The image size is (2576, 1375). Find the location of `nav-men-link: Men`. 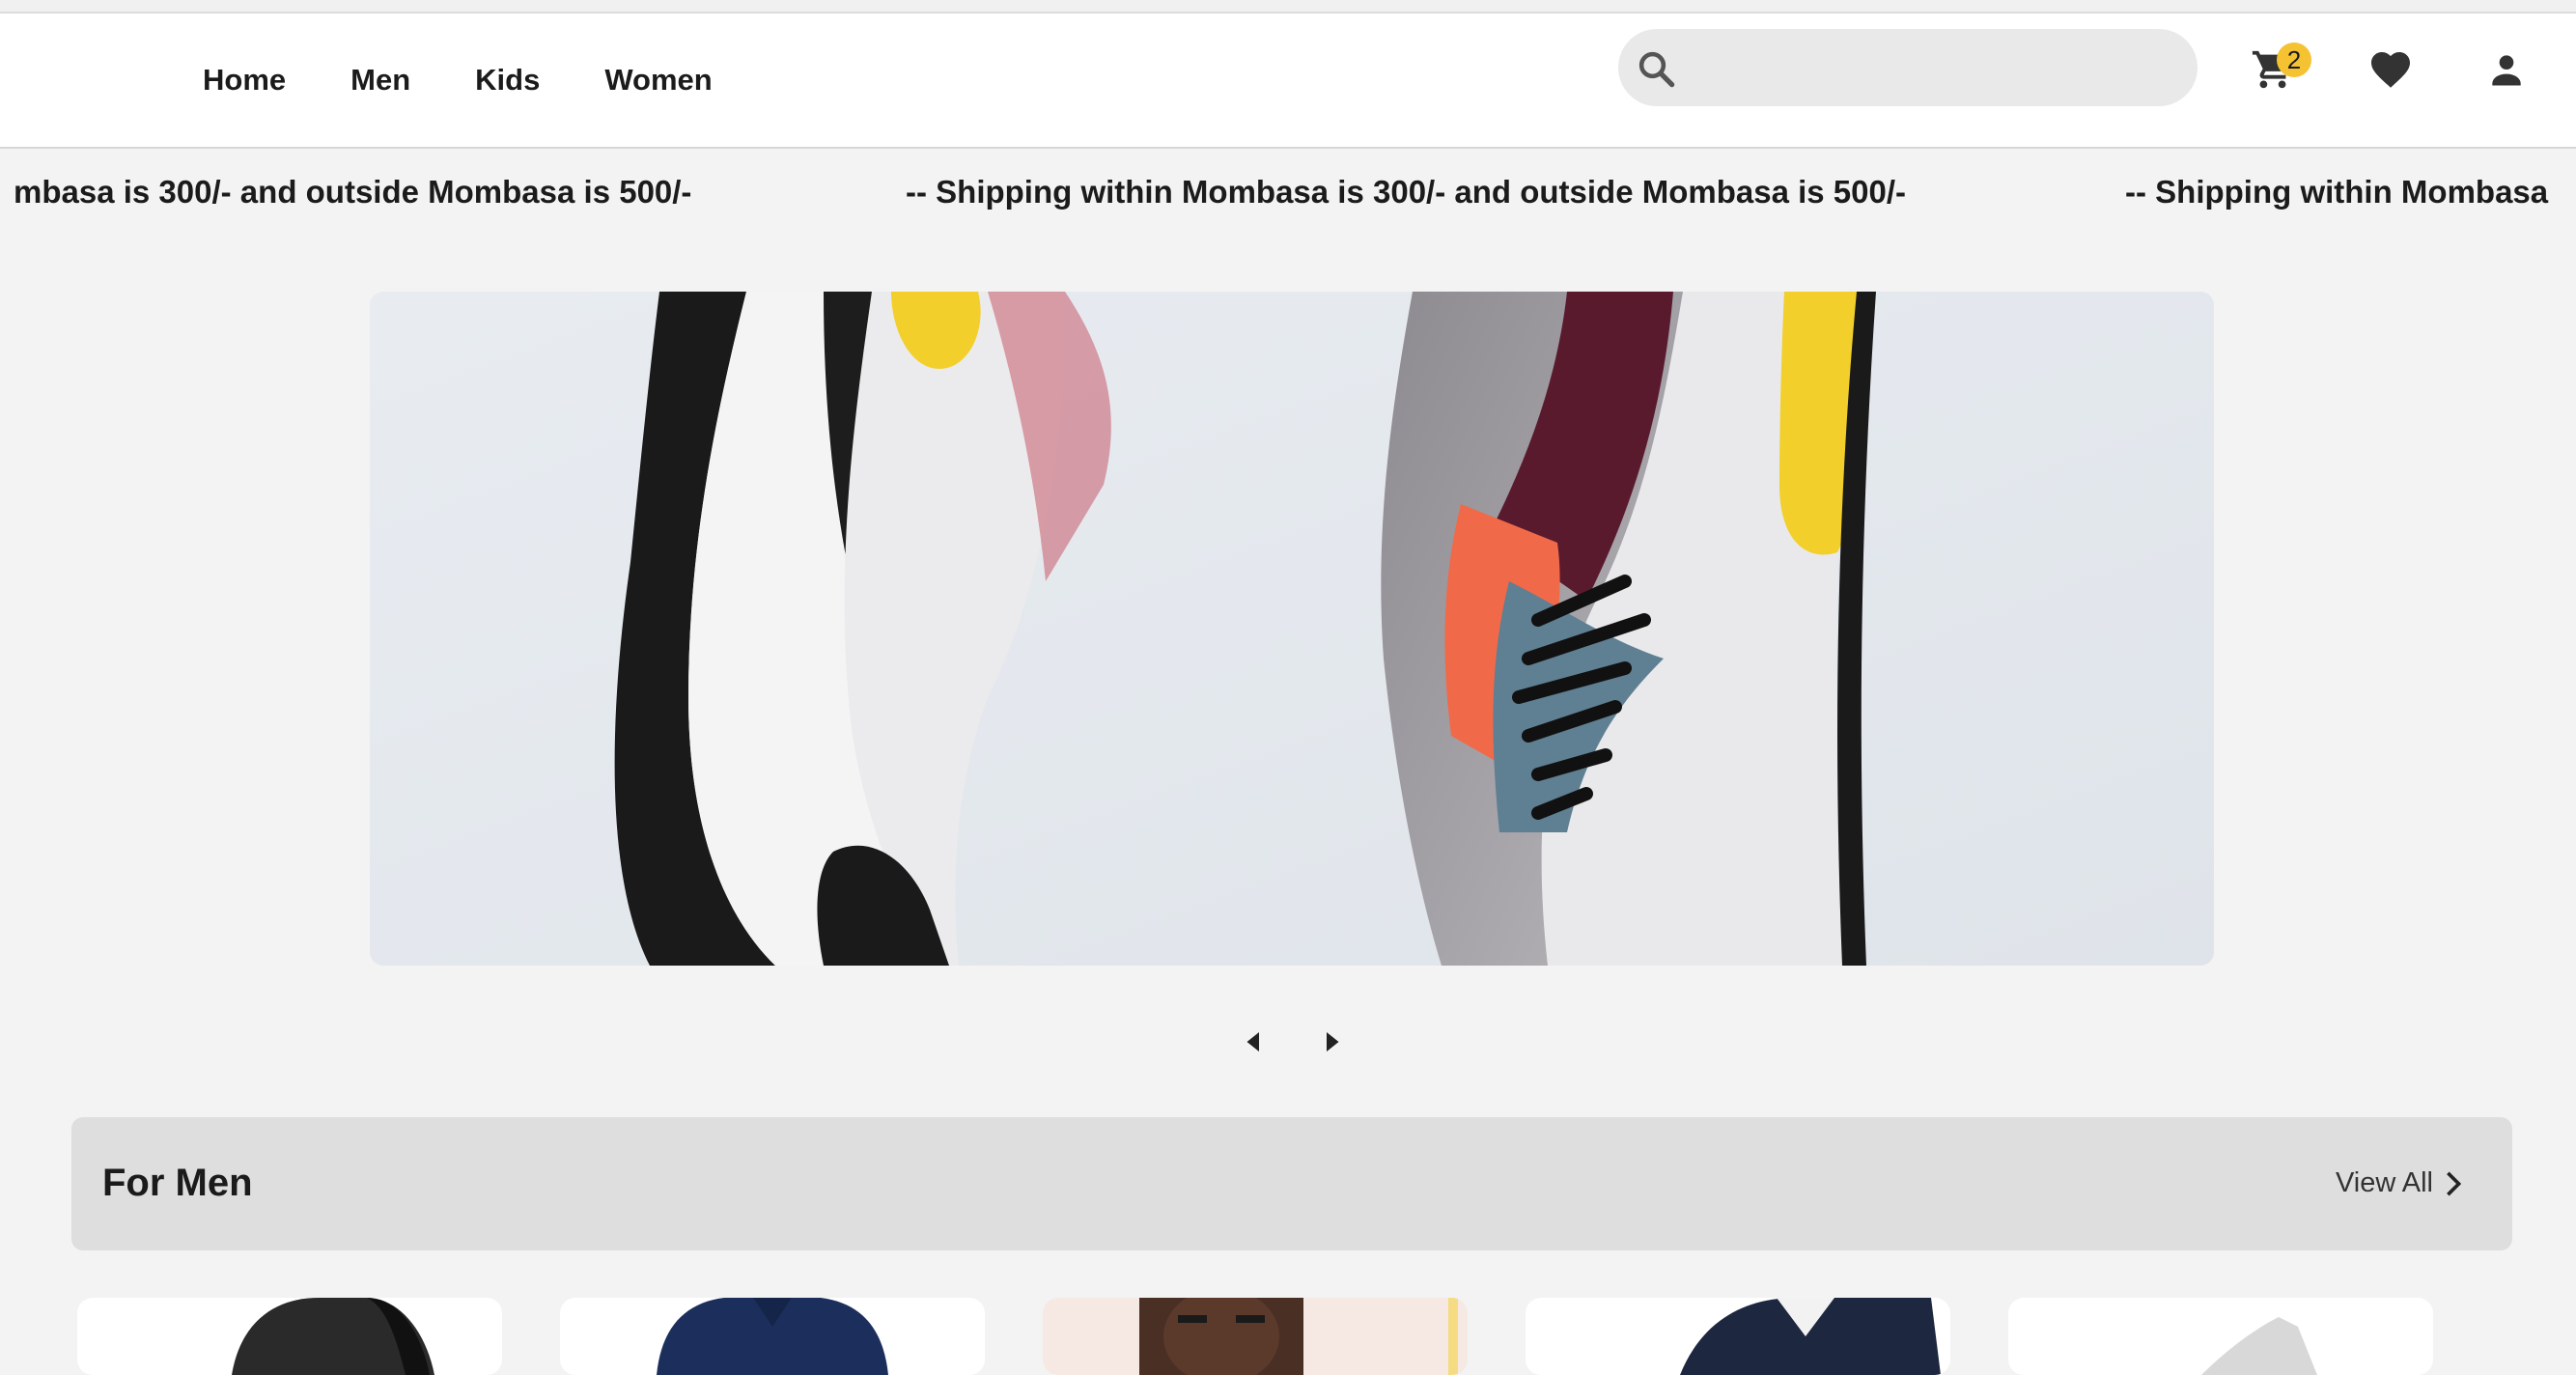

nav-men-link: Men is located at coordinates (380, 80).